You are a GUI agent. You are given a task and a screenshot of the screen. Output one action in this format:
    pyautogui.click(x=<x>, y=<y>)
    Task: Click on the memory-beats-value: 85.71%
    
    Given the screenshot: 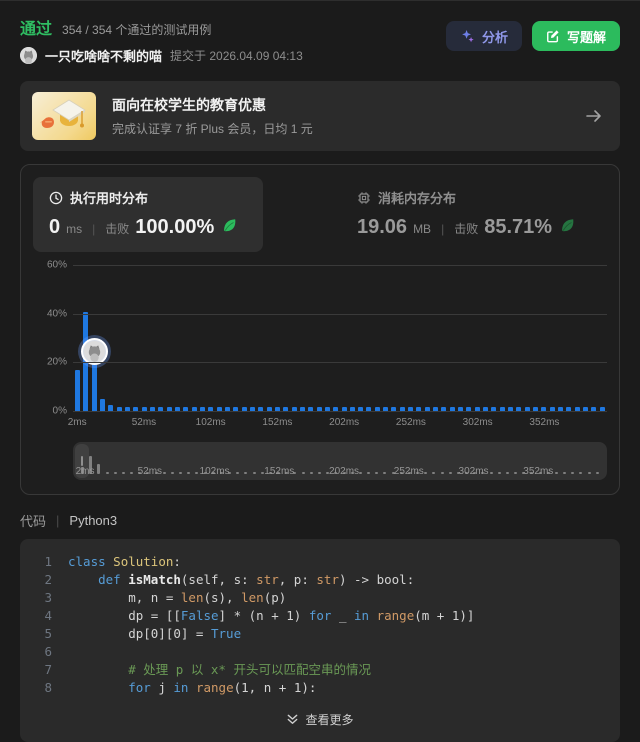 What is the action you would take?
    pyautogui.click(x=518, y=227)
    